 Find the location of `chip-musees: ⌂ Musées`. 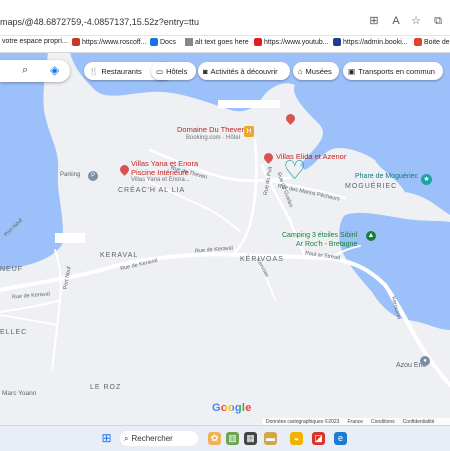

chip-musees: ⌂ Musées is located at coordinates (316, 71).